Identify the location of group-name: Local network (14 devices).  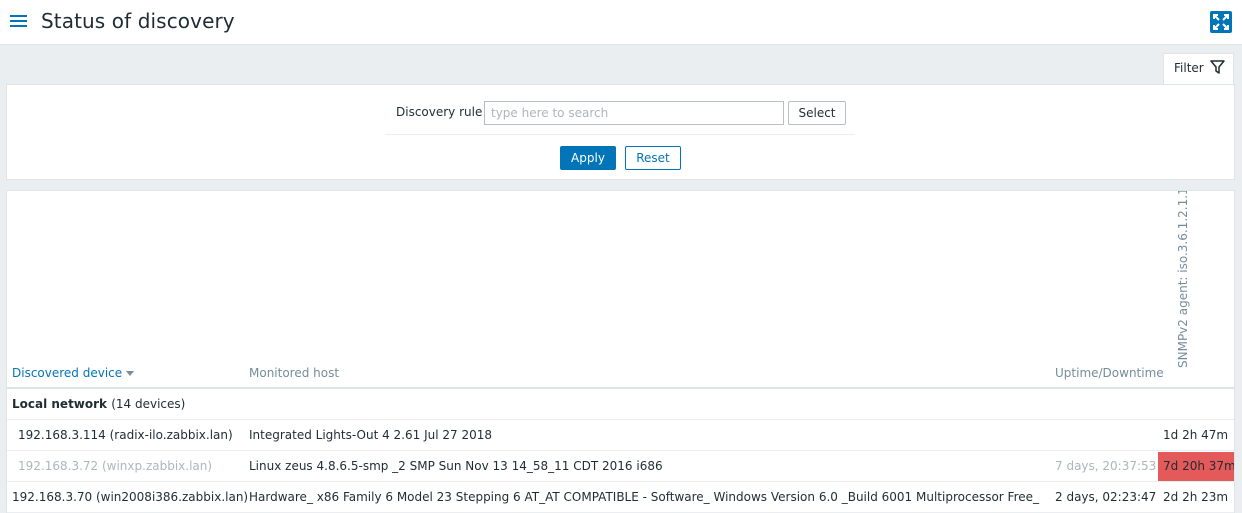
(98, 404).